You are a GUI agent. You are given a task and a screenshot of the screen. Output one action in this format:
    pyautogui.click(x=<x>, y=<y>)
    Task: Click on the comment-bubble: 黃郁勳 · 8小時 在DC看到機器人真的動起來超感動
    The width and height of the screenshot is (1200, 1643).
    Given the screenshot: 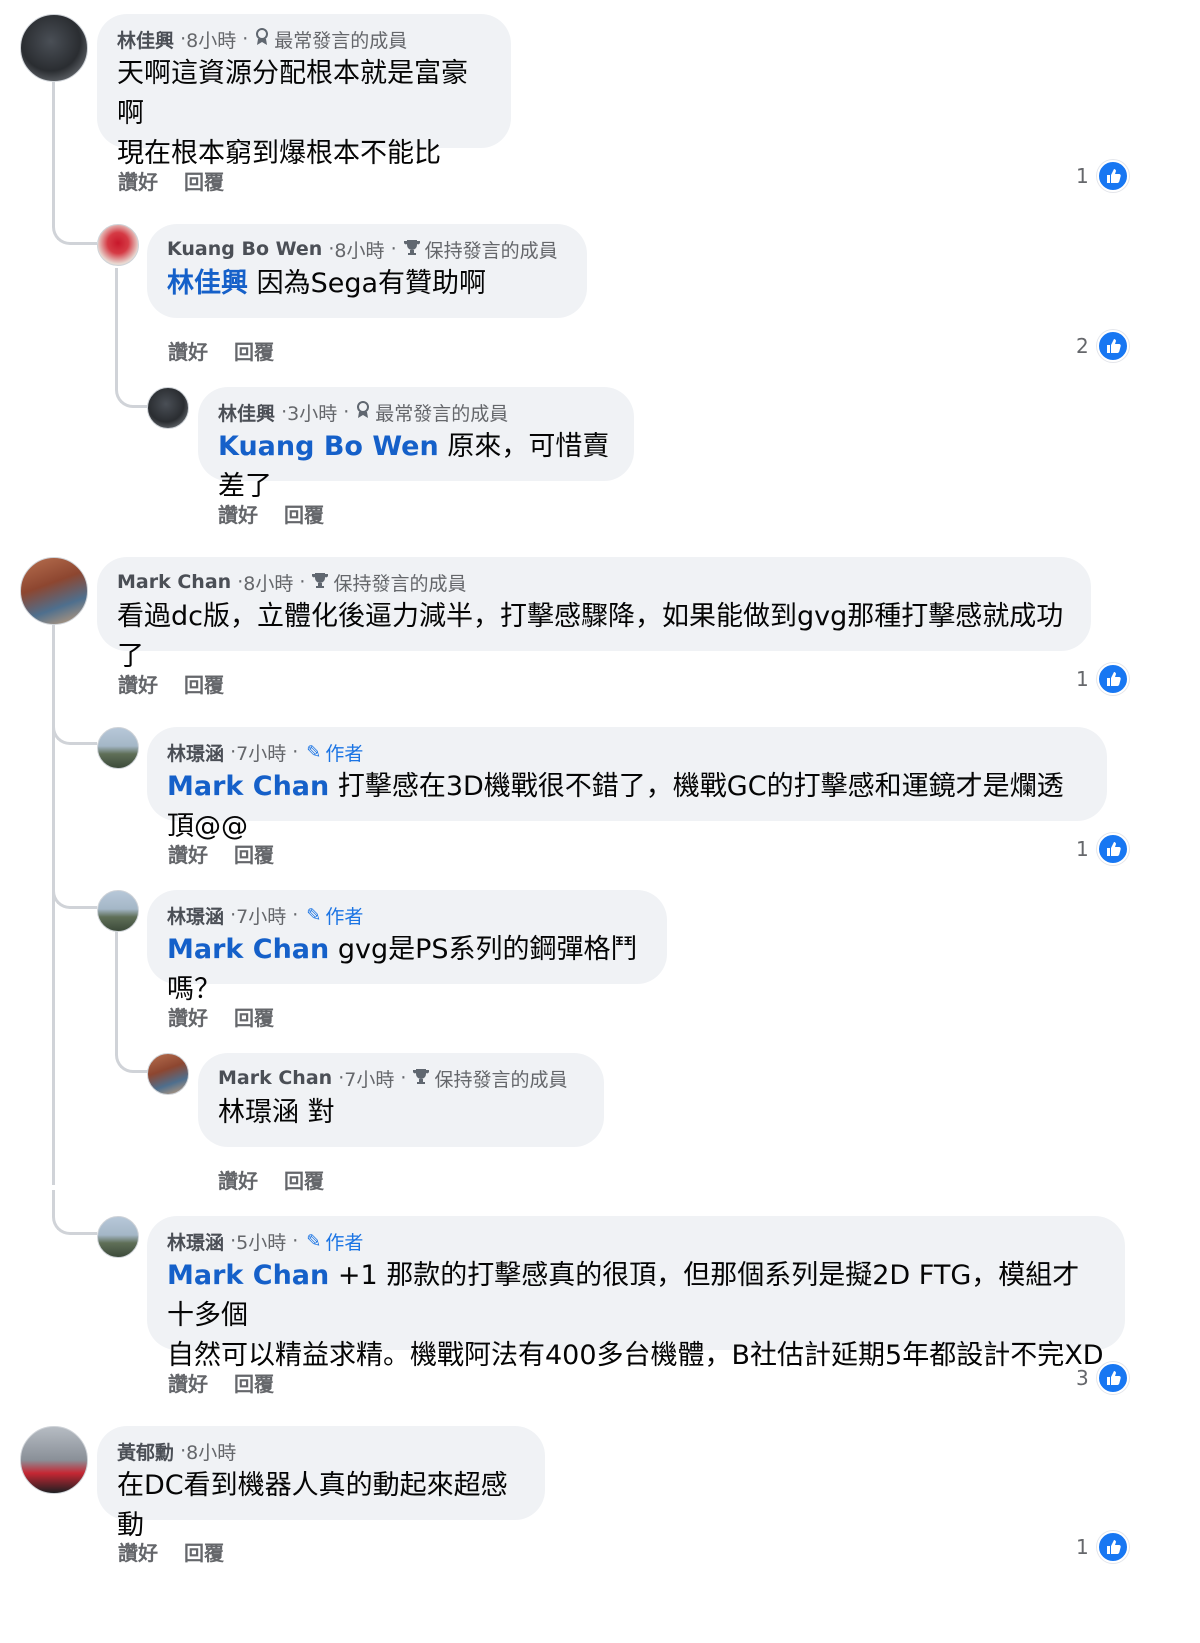 What is the action you would take?
    pyautogui.click(x=321, y=1483)
    